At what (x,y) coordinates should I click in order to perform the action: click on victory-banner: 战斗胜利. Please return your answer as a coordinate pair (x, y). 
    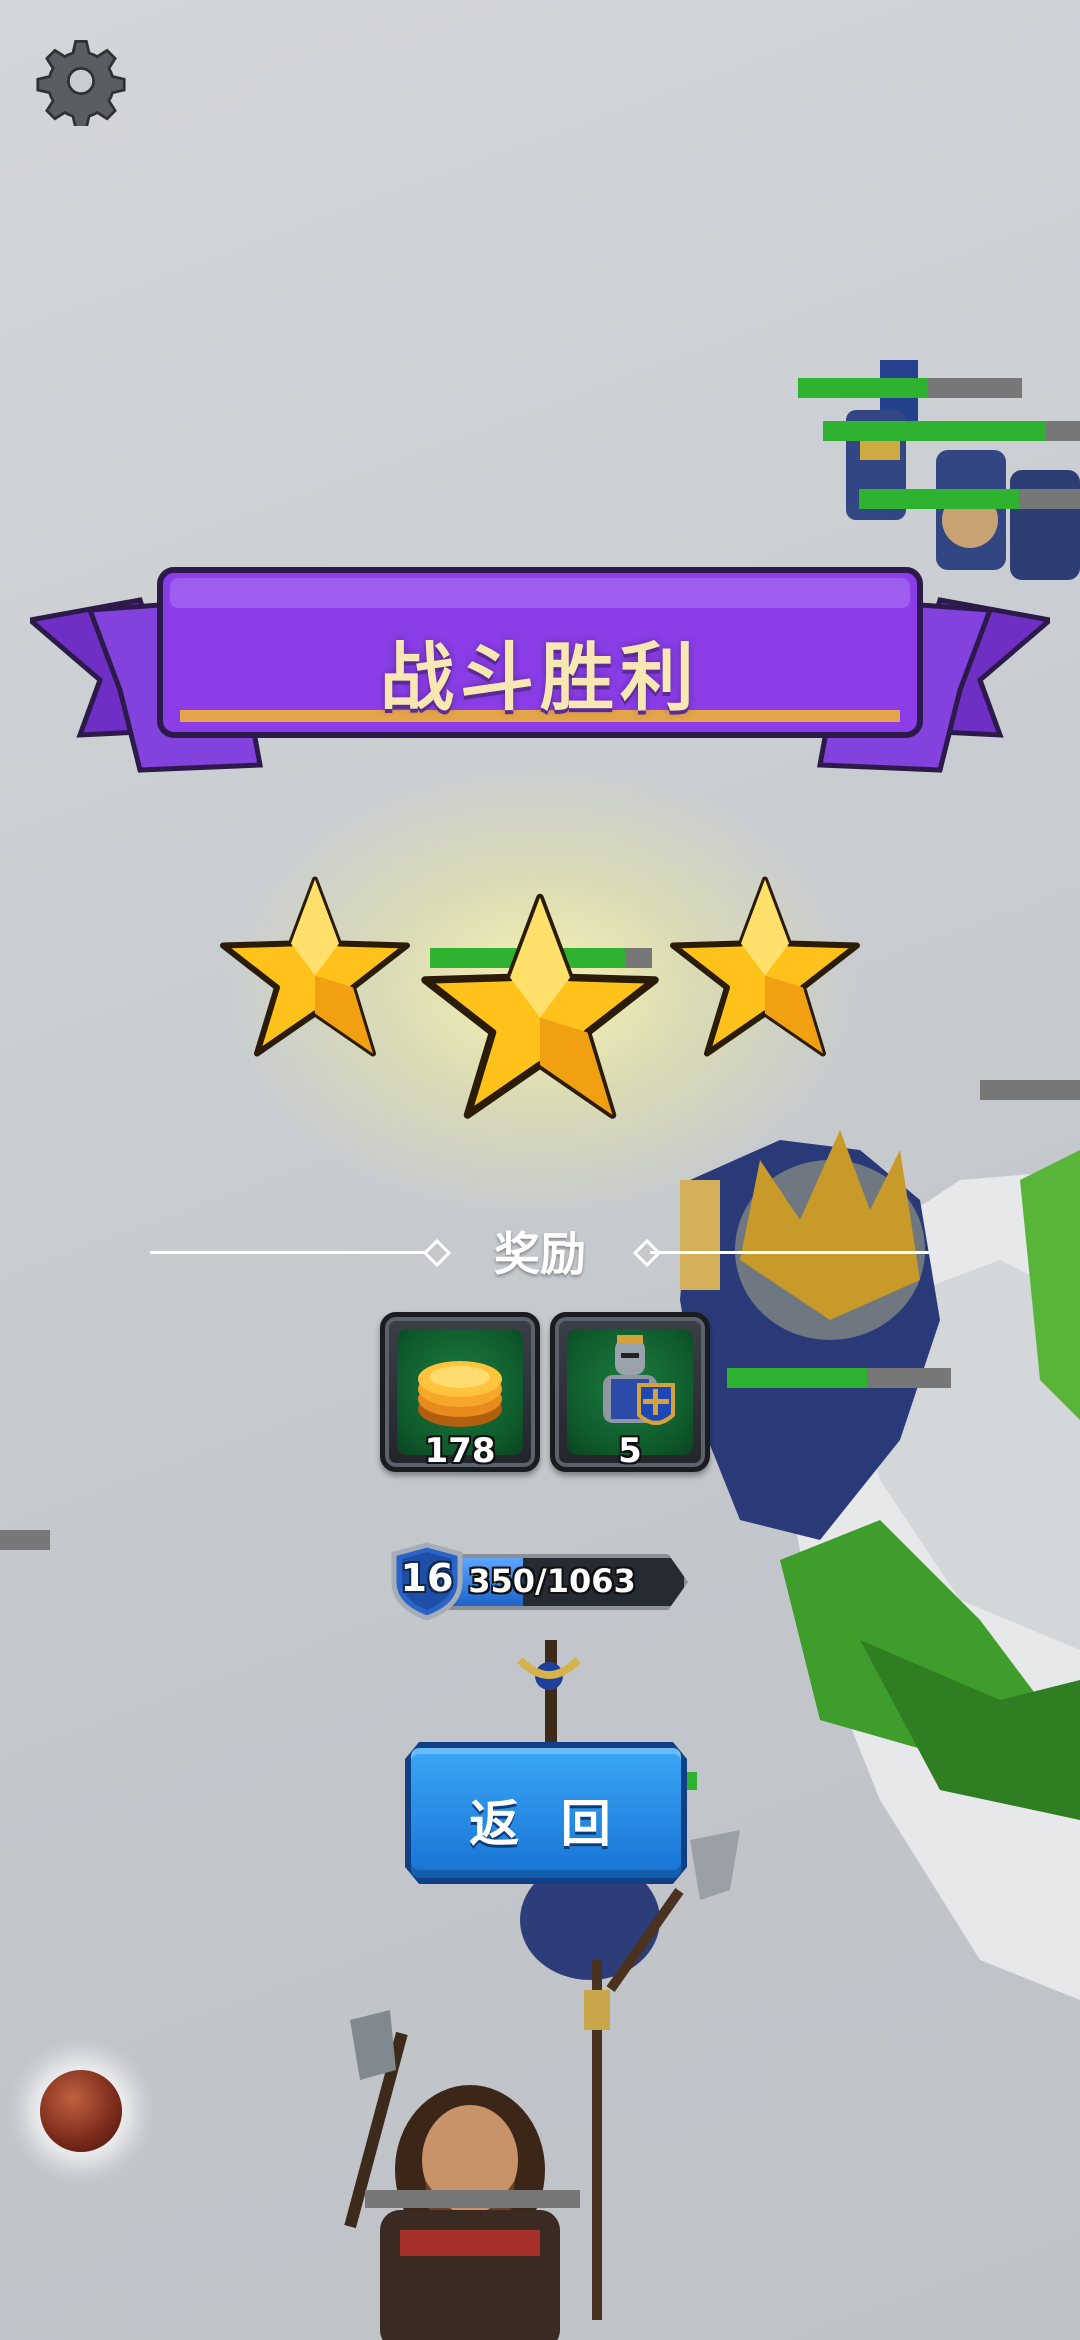
    Looking at the image, I should click on (540, 670).